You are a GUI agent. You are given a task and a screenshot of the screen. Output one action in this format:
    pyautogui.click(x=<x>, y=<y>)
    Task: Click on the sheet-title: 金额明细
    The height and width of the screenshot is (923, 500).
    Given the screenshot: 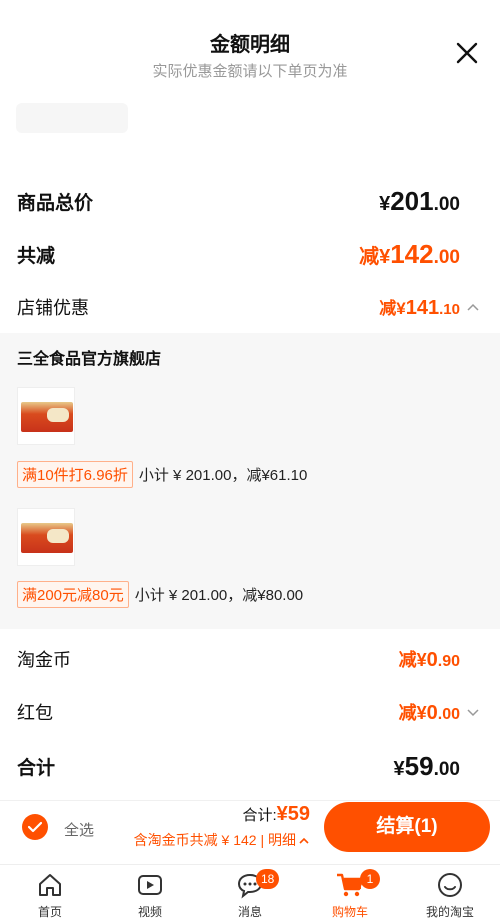 What is the action you would take?
    pyautogui.click(x=250, y=45)
    